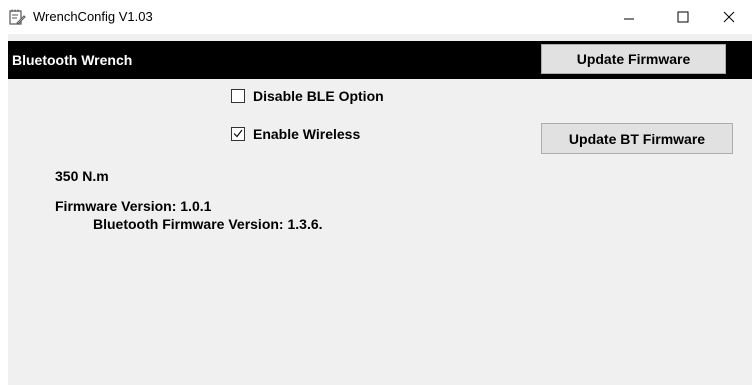 The height and width of the screenshot is (385, 752). What do you see at coordinates (93, 16) in the screenshot?
I see `window-title: WrenchConfig V1.03` at bounding box center [93, 16].